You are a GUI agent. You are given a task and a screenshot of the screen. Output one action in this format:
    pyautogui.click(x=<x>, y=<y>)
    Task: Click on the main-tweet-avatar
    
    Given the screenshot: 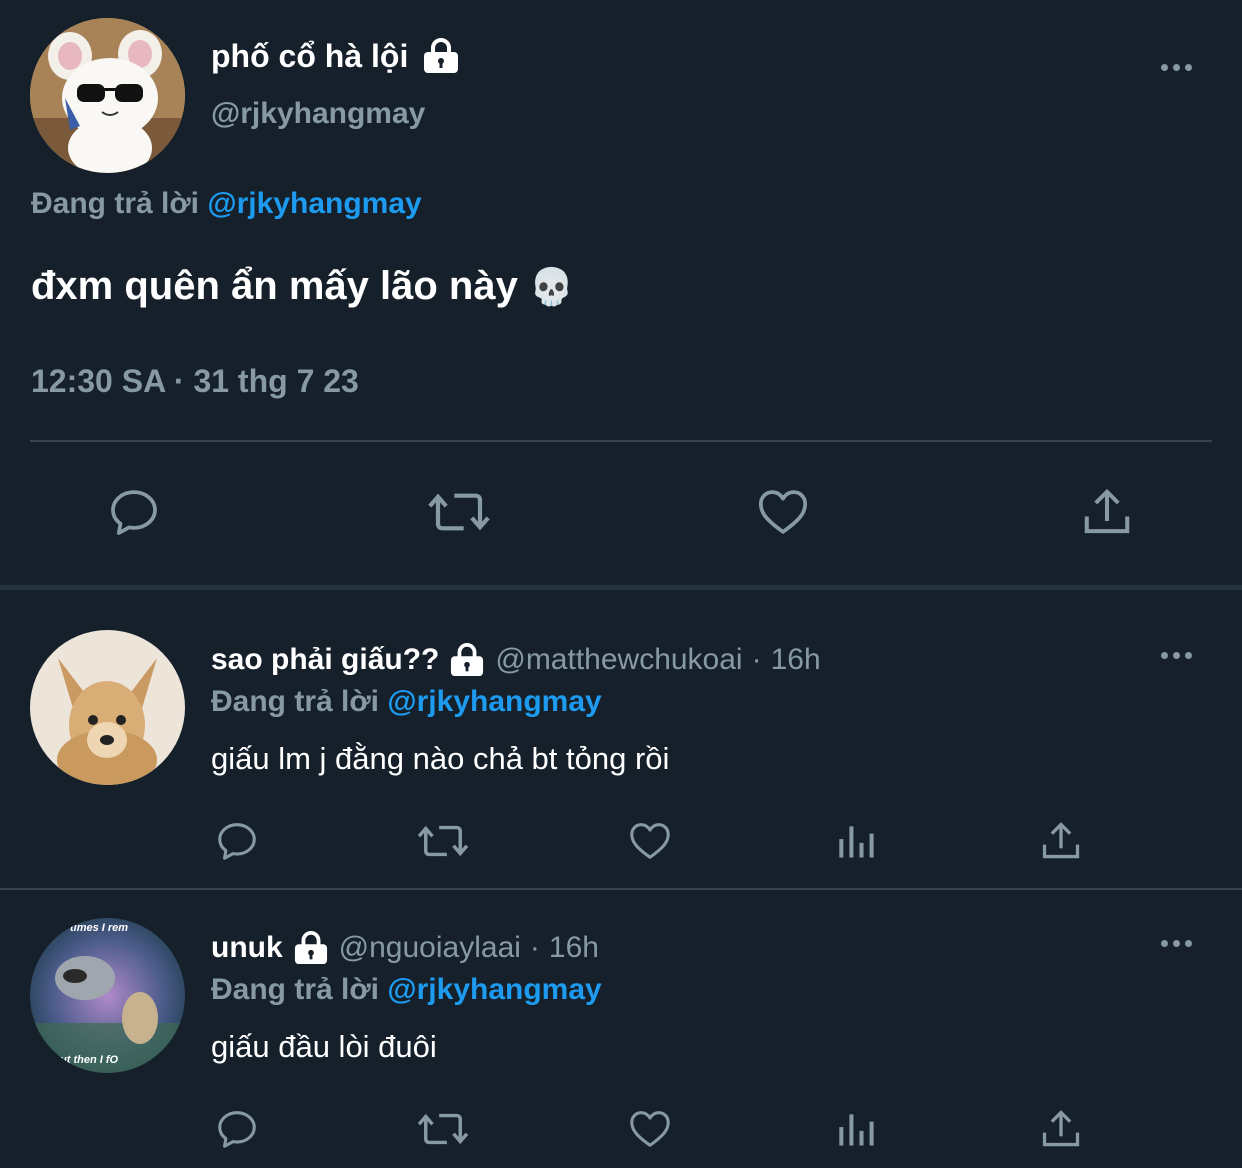 What is the action you would take?
    pyautogui.click(x=107, y=95)
    